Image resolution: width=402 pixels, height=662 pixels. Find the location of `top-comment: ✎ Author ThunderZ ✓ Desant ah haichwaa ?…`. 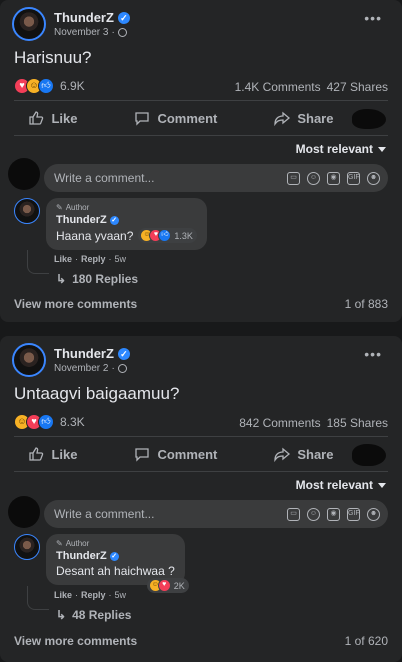

top-comment: ✎ Author ThunderZ ✓ Desant ah haichwaa ?… is located at coordinates (101, 563).